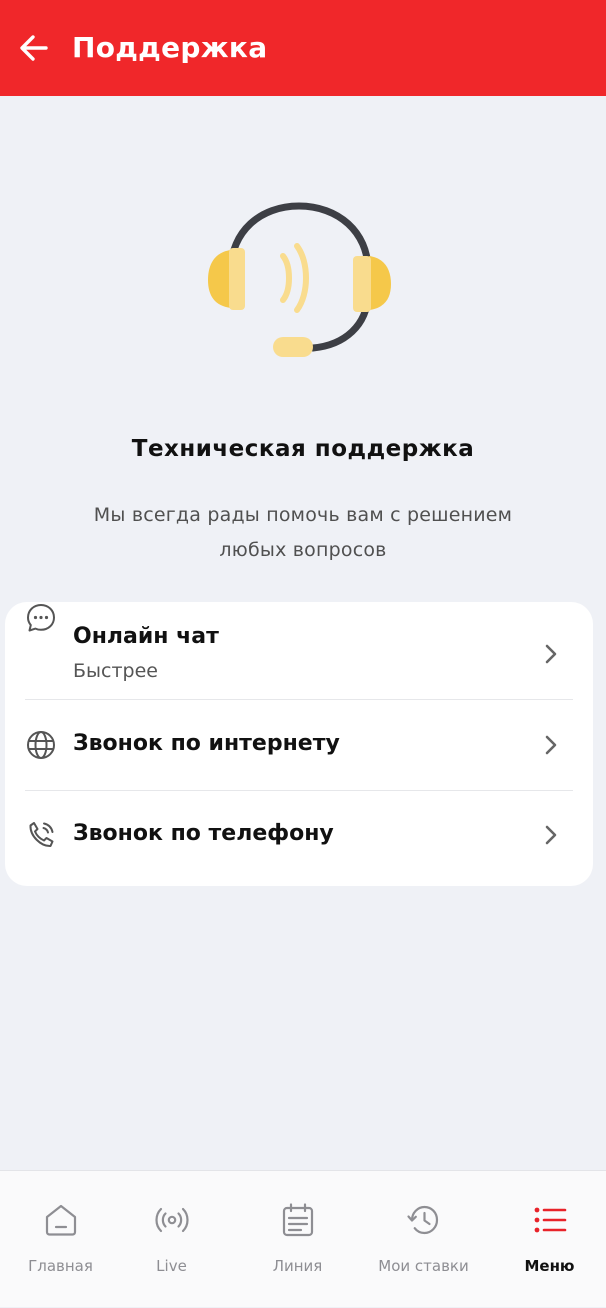 Image resolution: width=606 pixels, height=1308 pixels. Describe the element at coordinates (171, 1239) in the screenshot. I see `nav-item-live: Live` at that location.